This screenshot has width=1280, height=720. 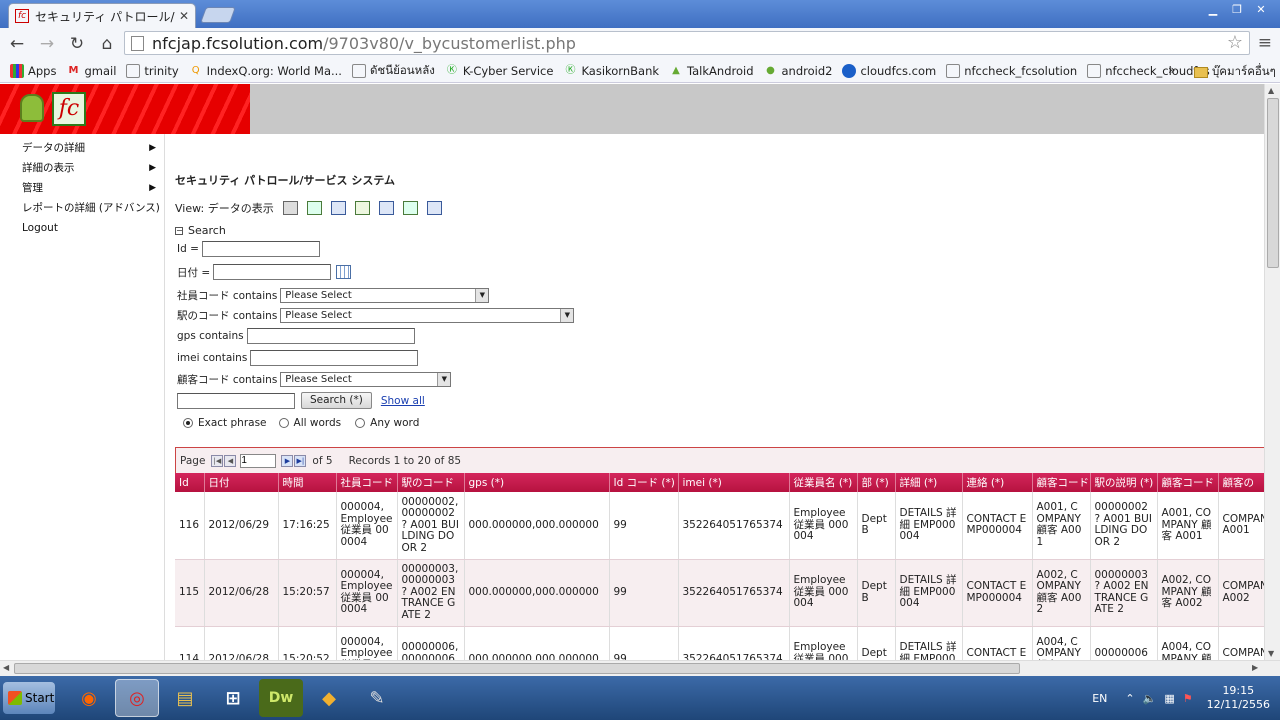 I want to click on vertical-scroll-thumb, so click(x=1273, y=183).